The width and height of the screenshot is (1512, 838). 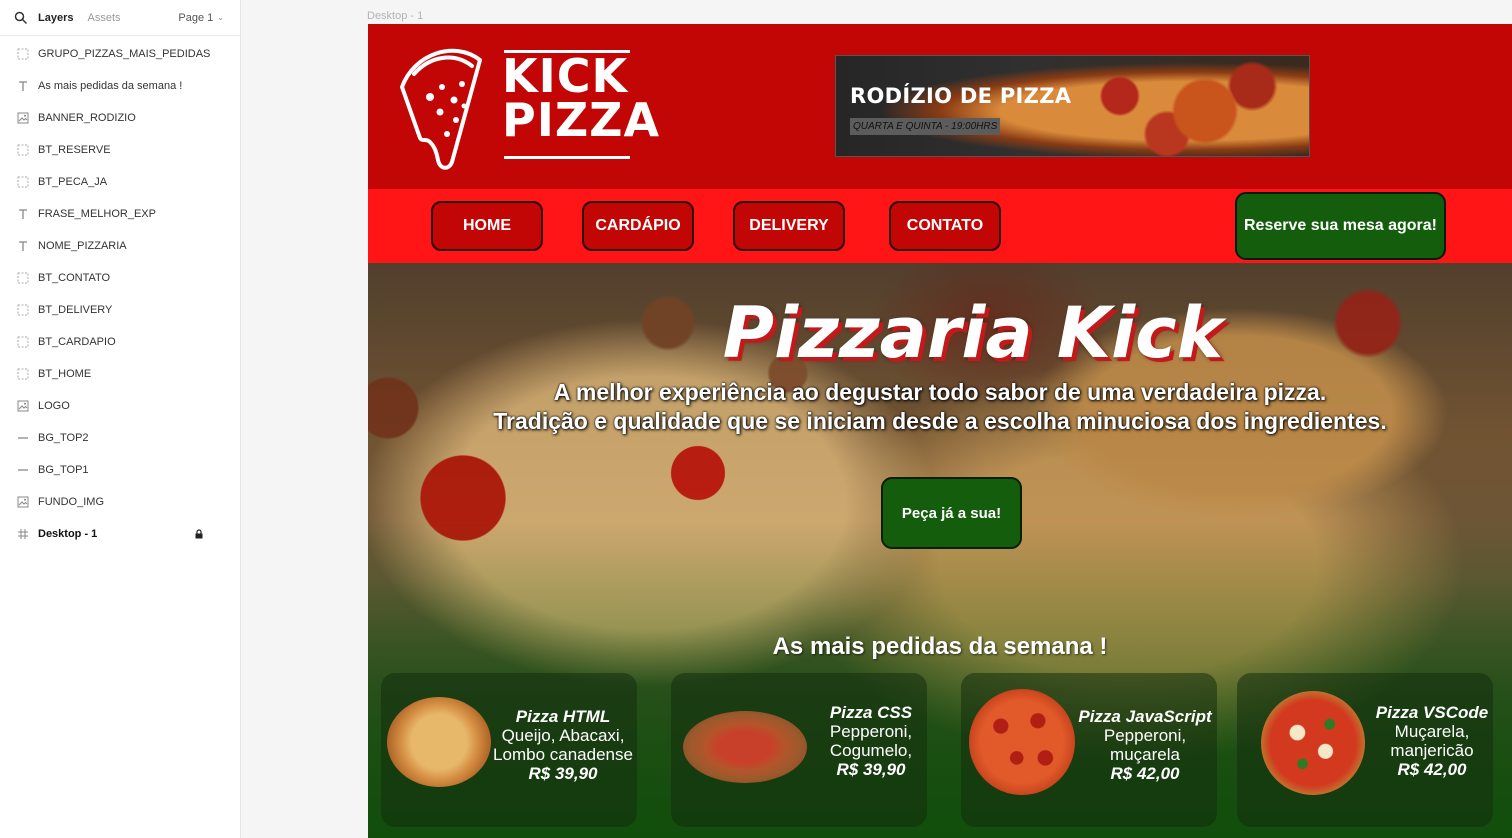 I want to click on layer-row: As mais pedidas da semana !, so click(x=120, y=86).